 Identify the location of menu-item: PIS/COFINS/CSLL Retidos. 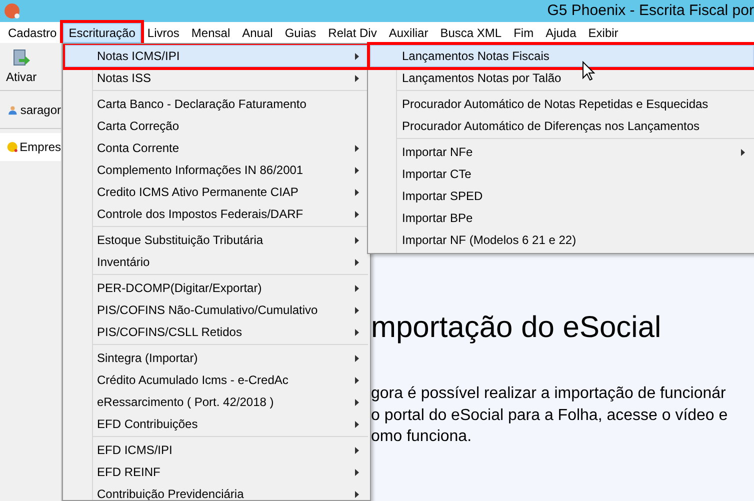
(216, 332).